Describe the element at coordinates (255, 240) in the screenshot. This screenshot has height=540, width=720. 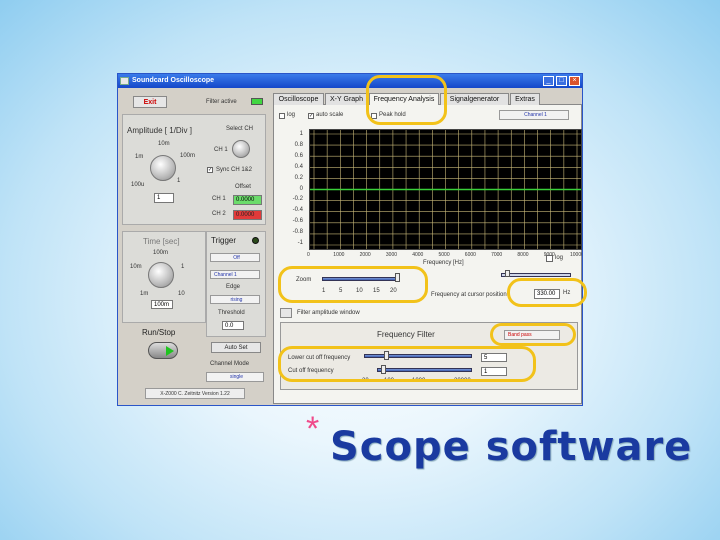
I see `trigger-led` at that location.